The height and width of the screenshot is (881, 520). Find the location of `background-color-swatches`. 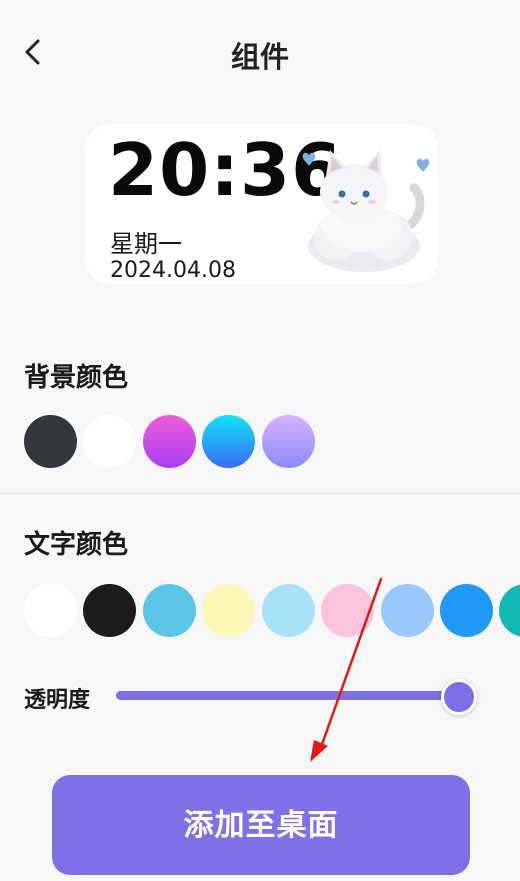

background-color-swatches is located at coordinates (272, 442).